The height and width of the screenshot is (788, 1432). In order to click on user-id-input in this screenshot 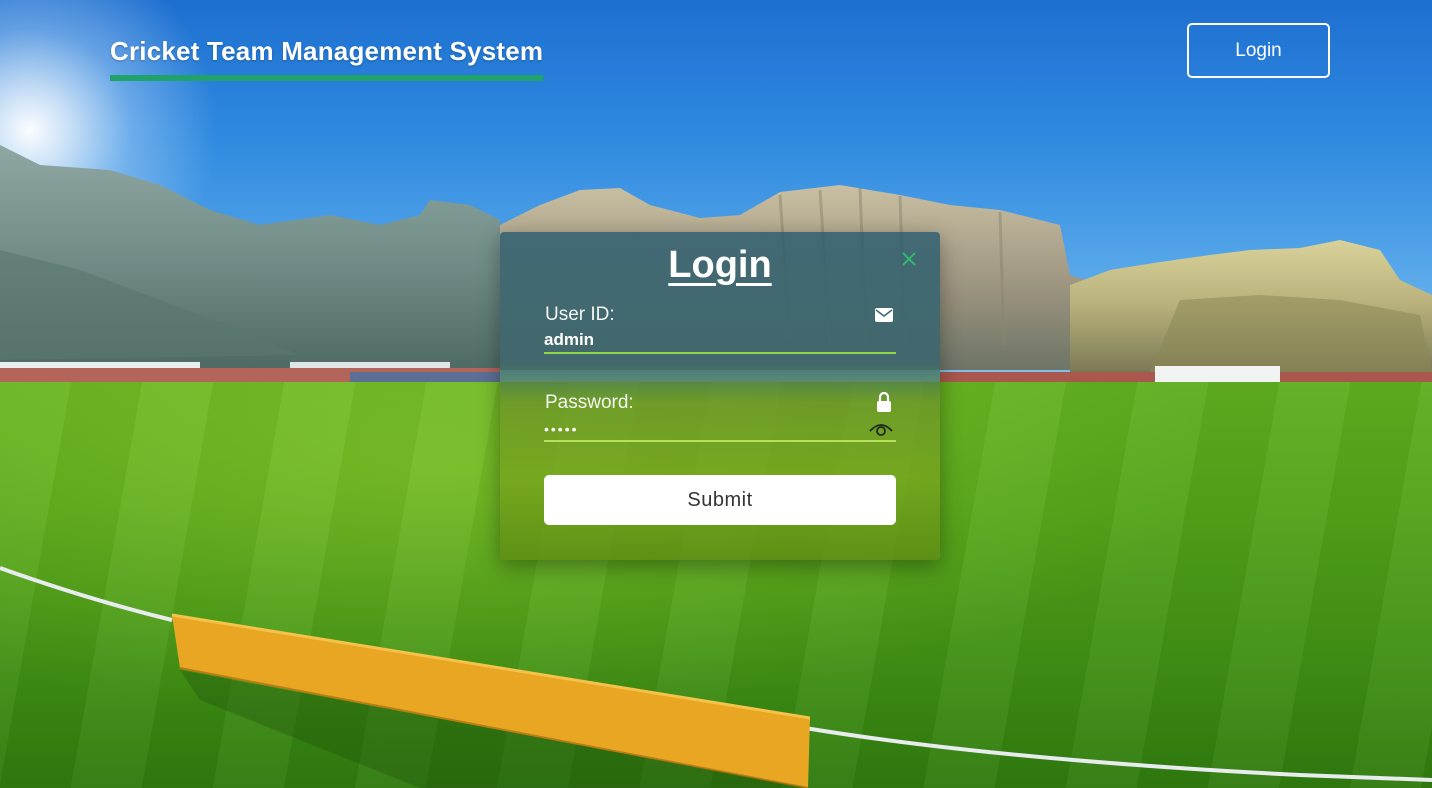, I will do `click(720, 341)`.